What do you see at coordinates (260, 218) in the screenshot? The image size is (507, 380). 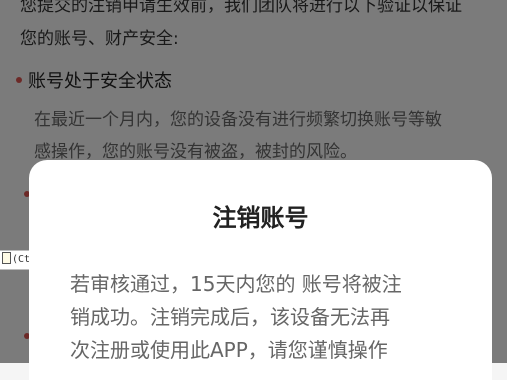 I see `dialog-title: 注销账号` at bounding box center [260, 218].